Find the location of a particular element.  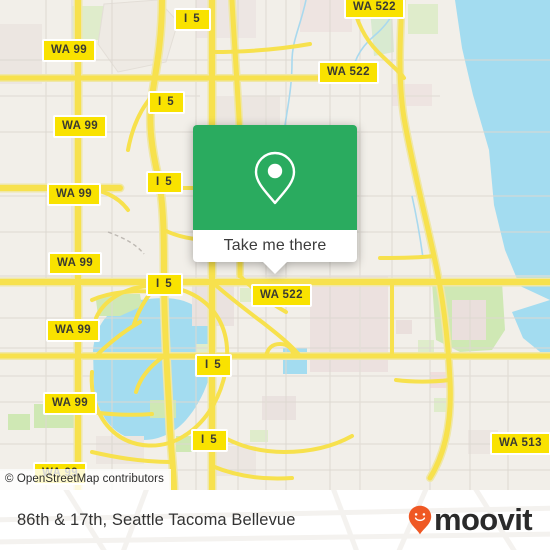

location-pin-icon is located at coordinates (275, 177).